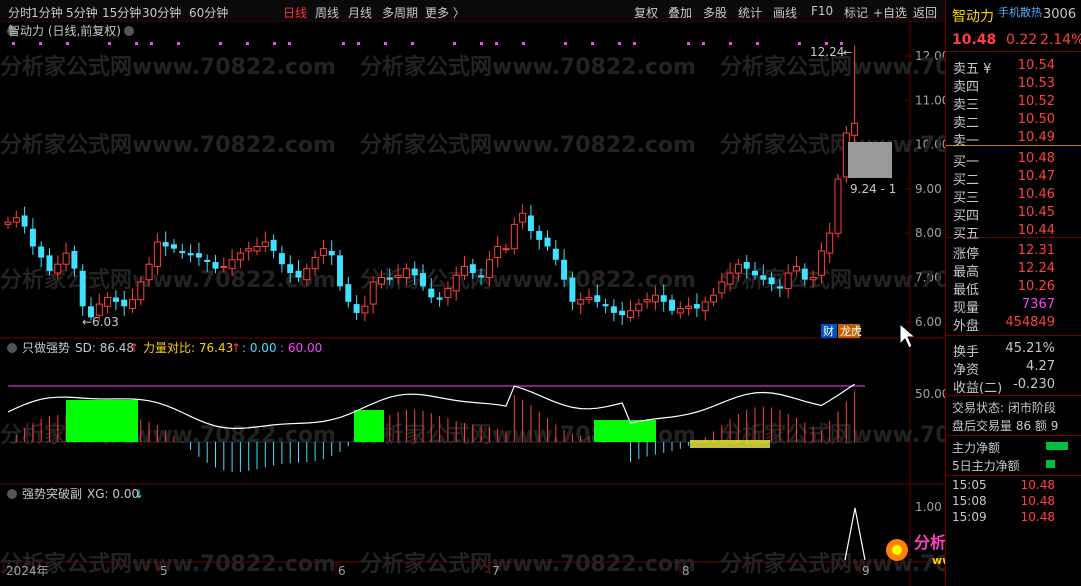  I want to click on asks-row: 卖四 10.53, so click(1013, 84).